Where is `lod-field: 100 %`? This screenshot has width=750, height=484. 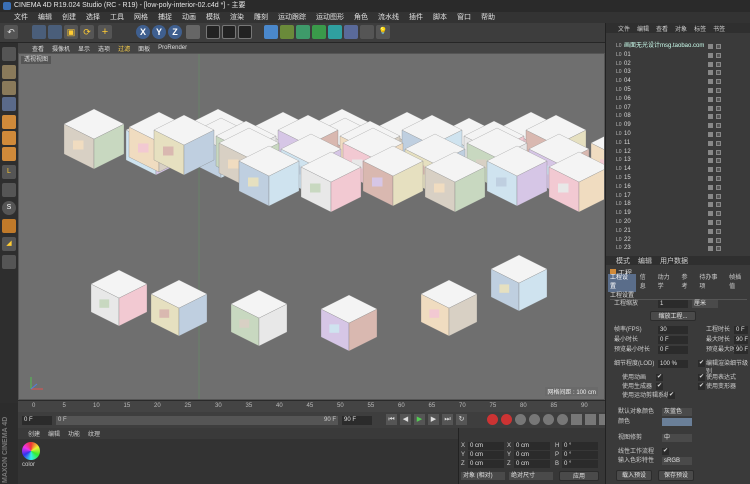
lod-field: 100 % is located at coordinates (673, 364).